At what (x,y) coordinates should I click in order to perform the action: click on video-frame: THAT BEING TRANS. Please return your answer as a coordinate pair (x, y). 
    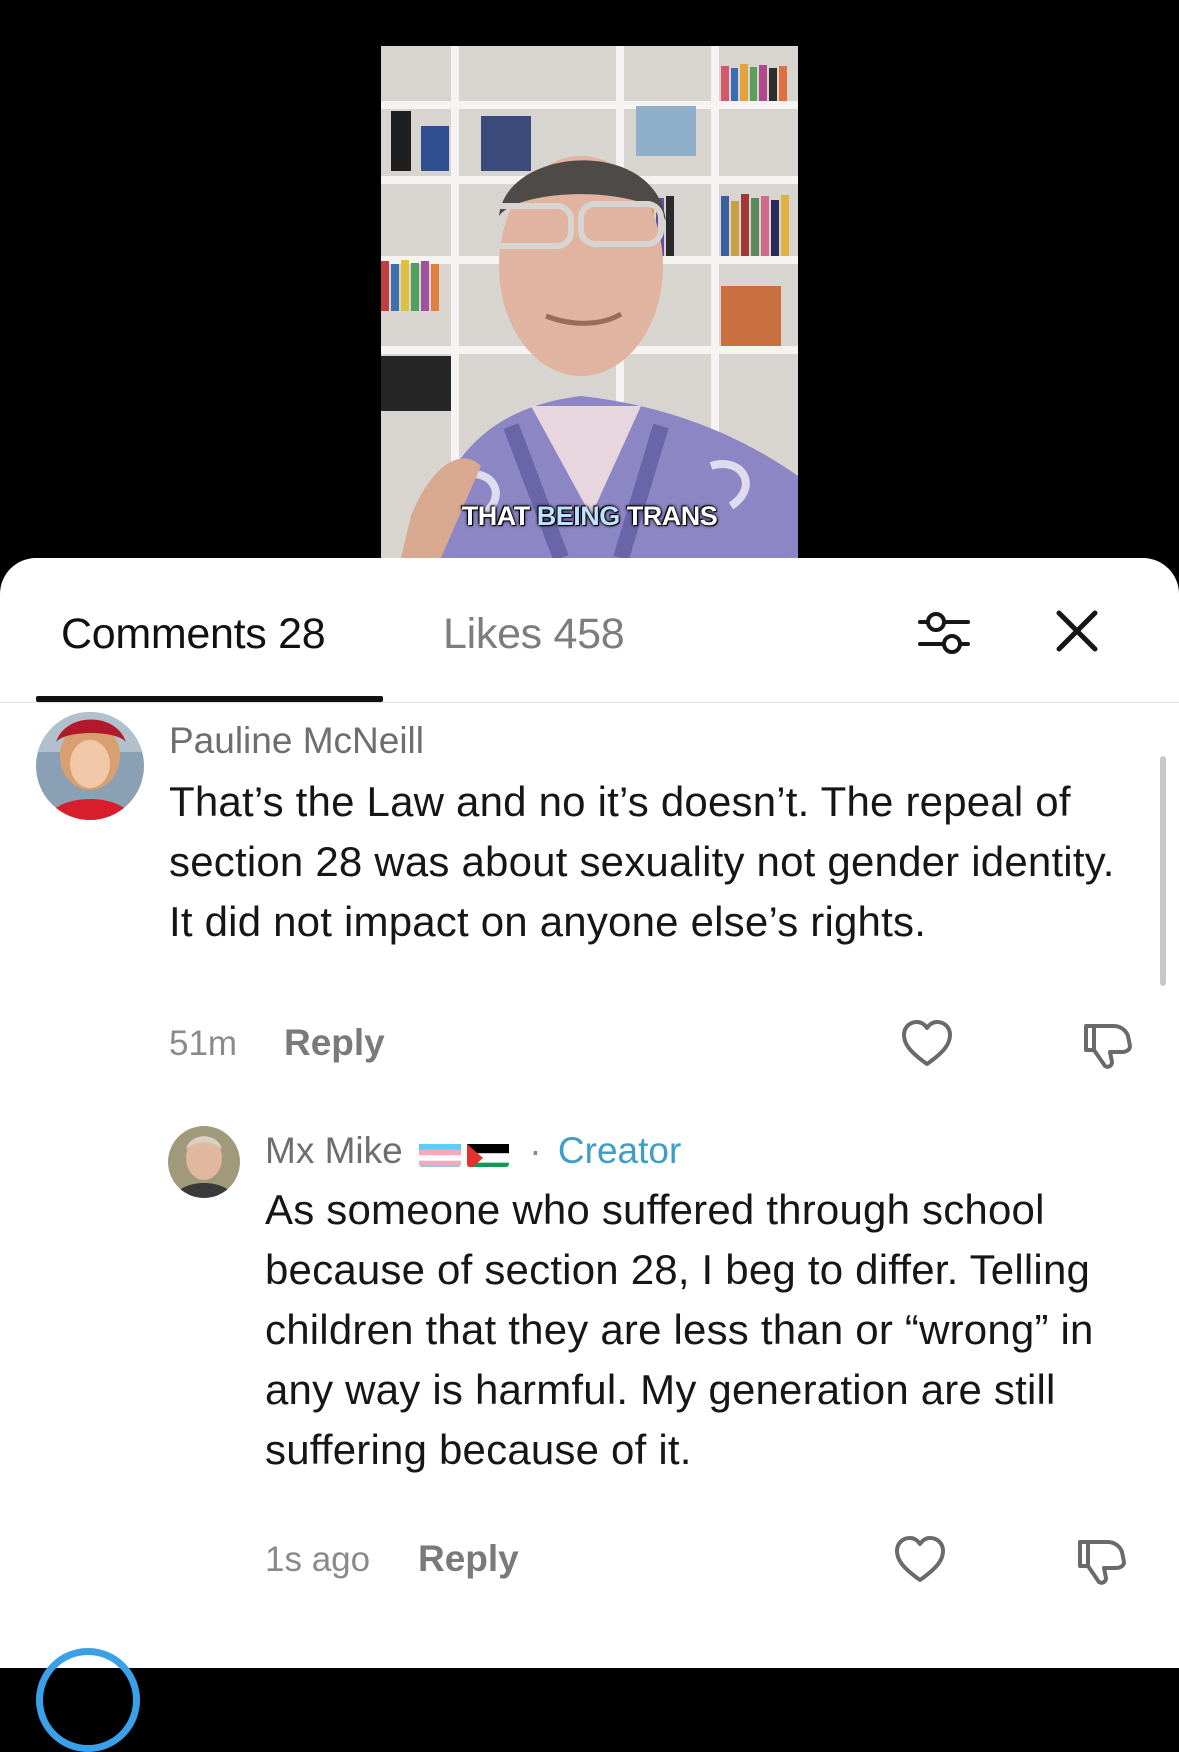
    Looking at the image, I should click on (589, 302).